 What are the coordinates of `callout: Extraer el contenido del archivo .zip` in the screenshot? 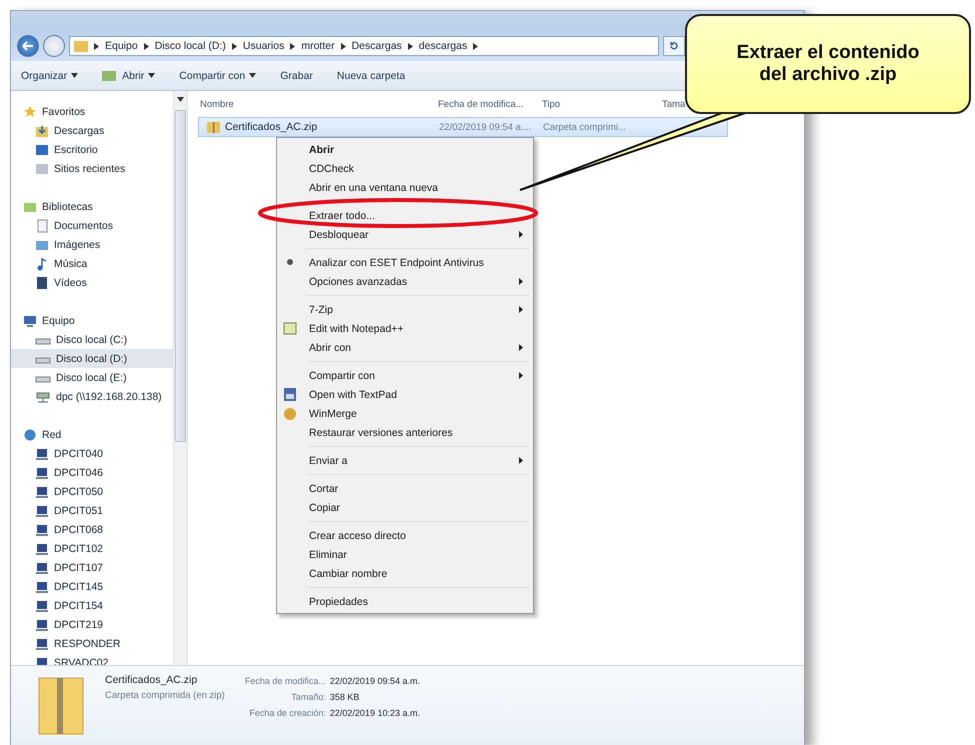 It's located at (828, 64).